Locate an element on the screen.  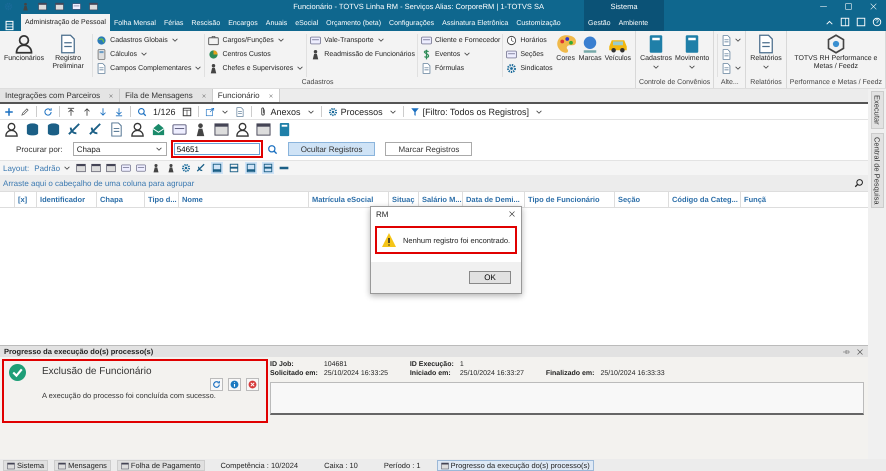
group-by-hint: Arraste aqui o cabeçalho de uma coluna para agrupar is located at coordinates (98, 183).